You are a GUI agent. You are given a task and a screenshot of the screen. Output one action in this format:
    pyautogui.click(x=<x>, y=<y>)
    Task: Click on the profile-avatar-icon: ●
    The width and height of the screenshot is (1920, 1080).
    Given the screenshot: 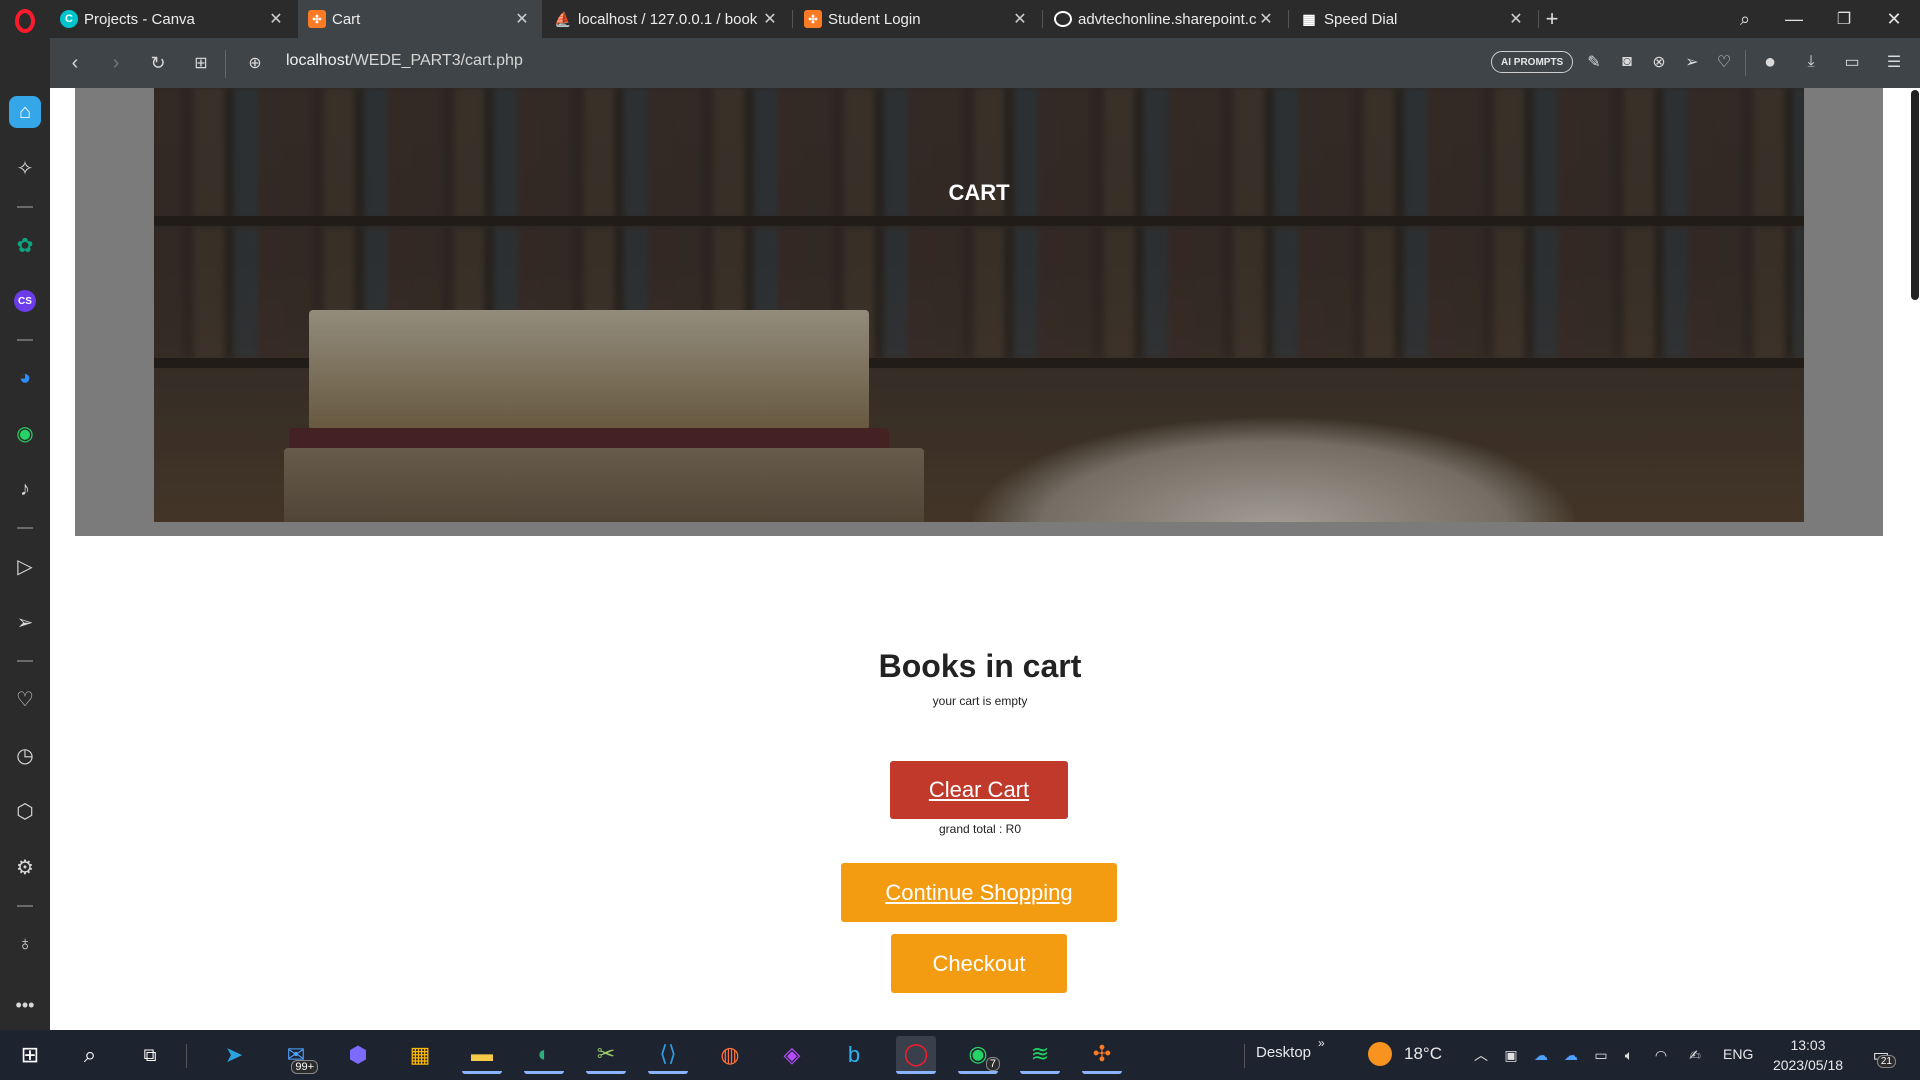 What is the action you would take?
    pyautogui.click(x=1770, y=62)
    